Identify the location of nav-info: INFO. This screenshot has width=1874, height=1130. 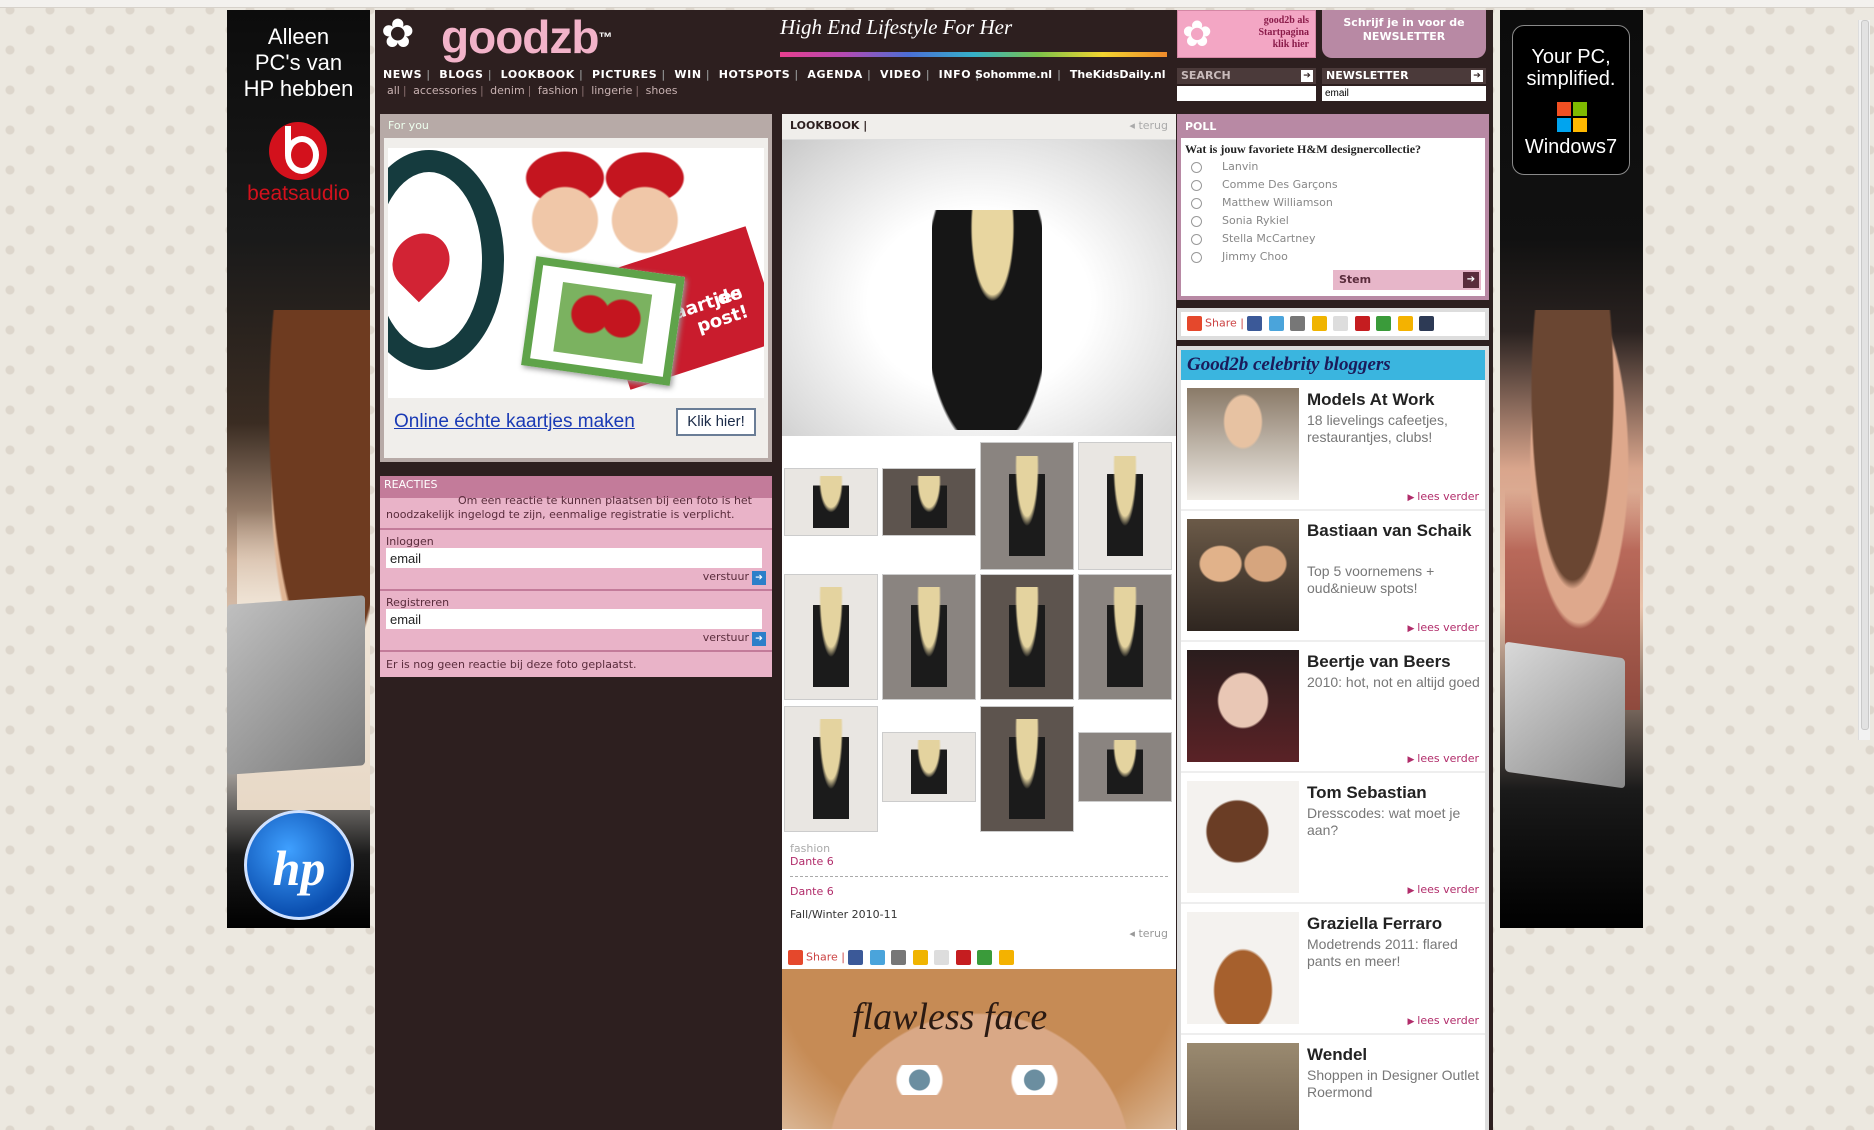
(955, 74).